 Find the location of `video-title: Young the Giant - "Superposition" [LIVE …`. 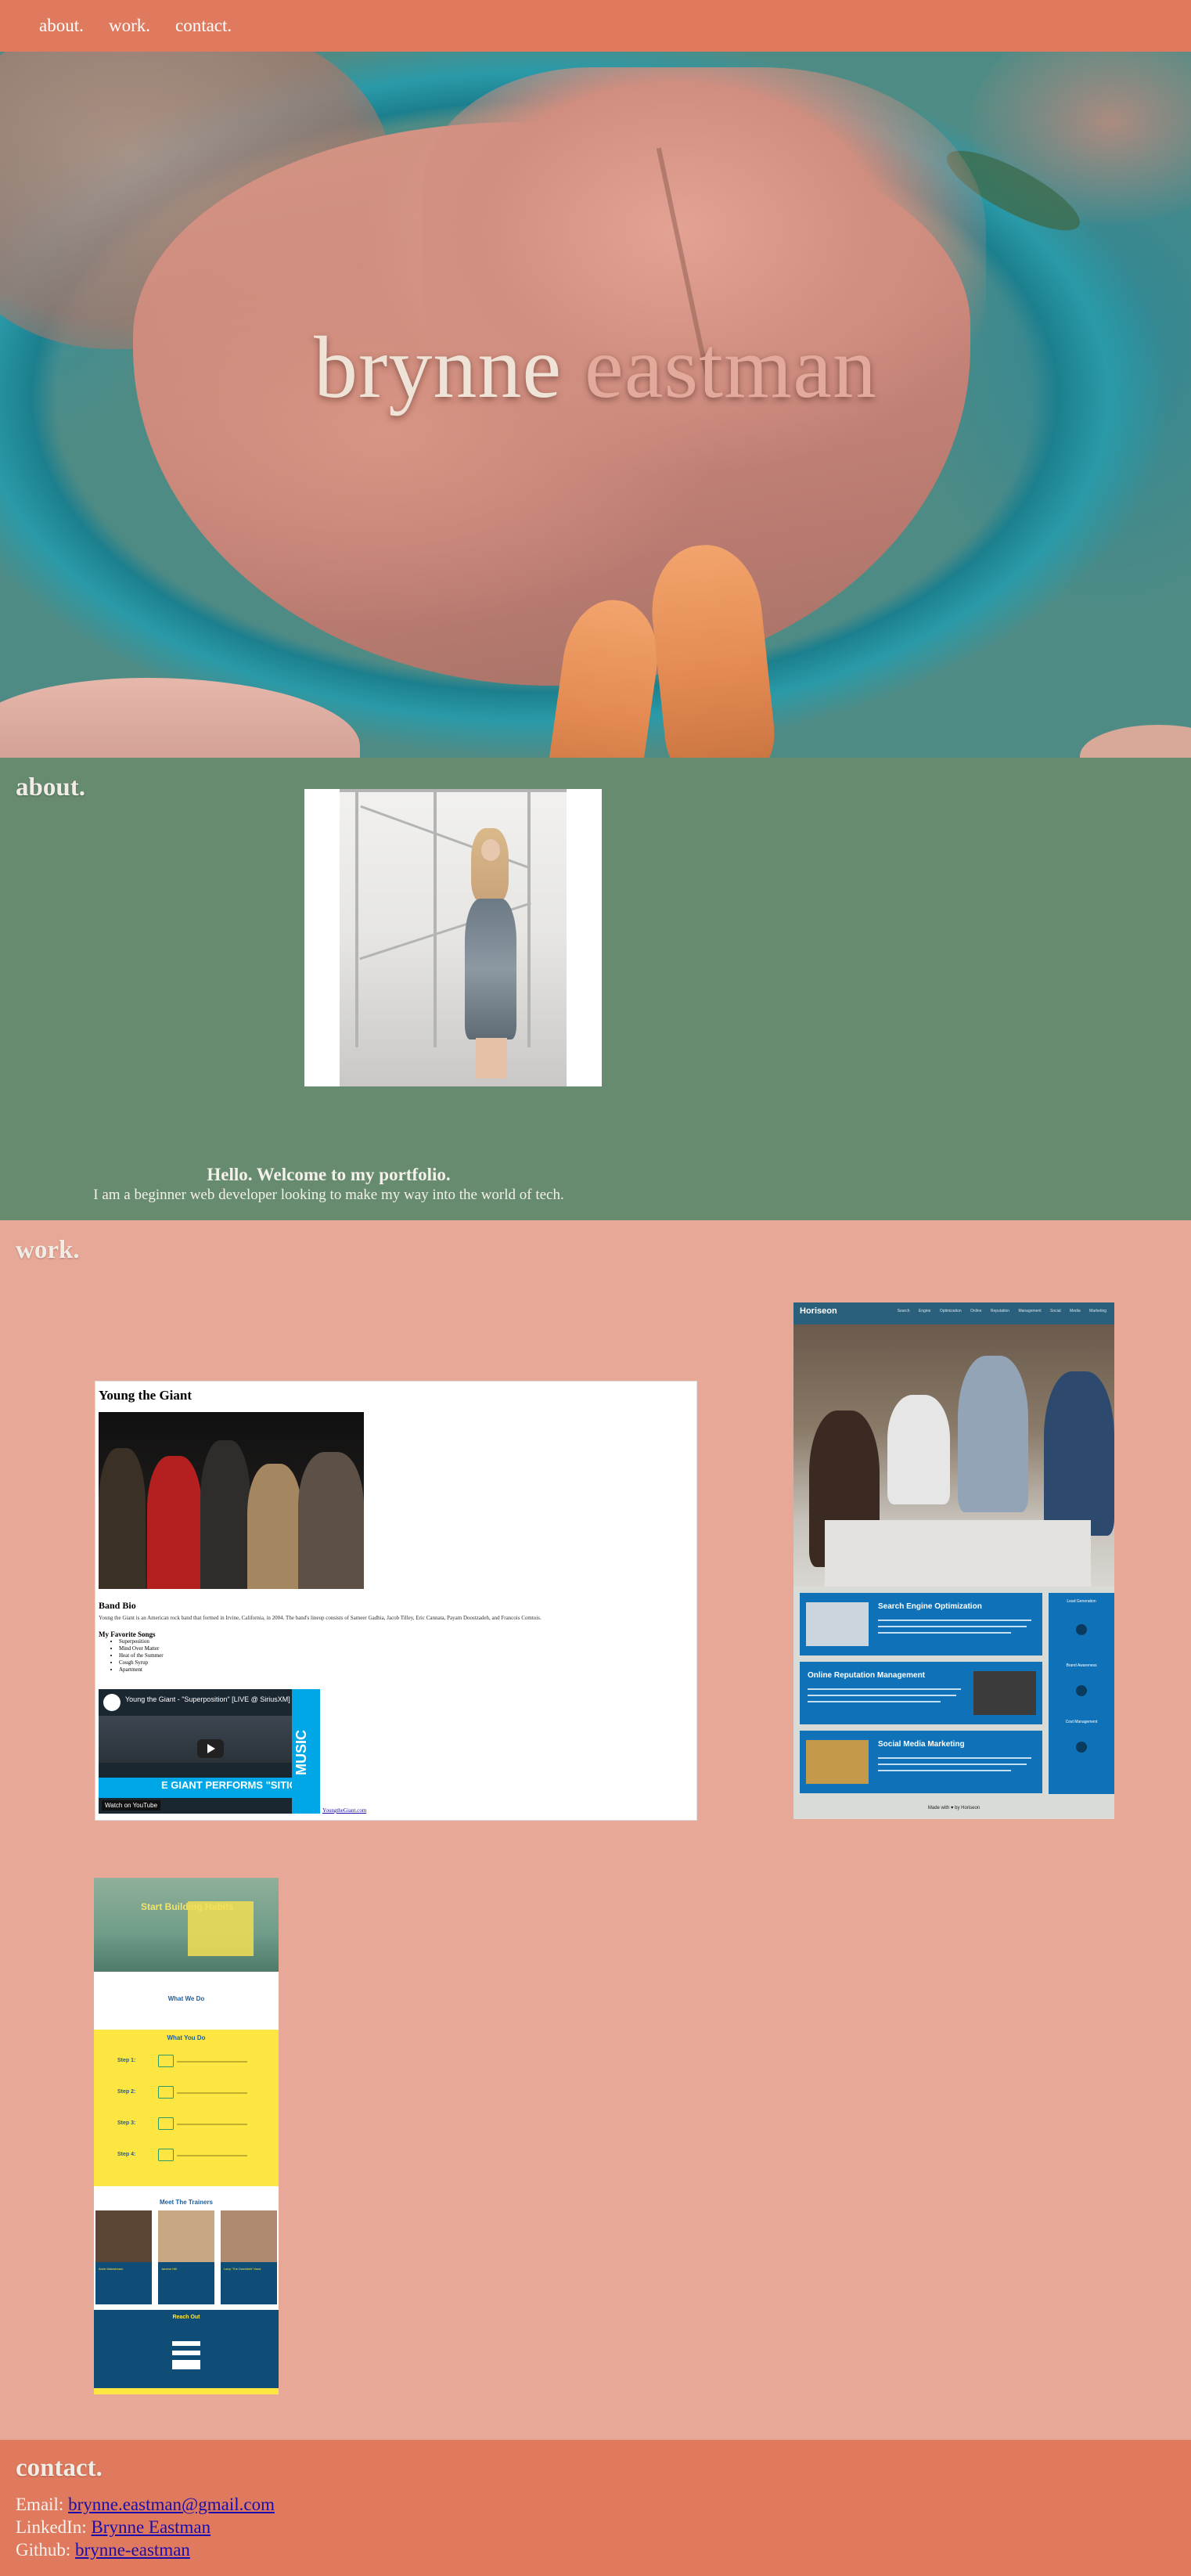

video-title: Young the Giant - "Superposition" [LIVE … is located at coordinates (207, 1699).